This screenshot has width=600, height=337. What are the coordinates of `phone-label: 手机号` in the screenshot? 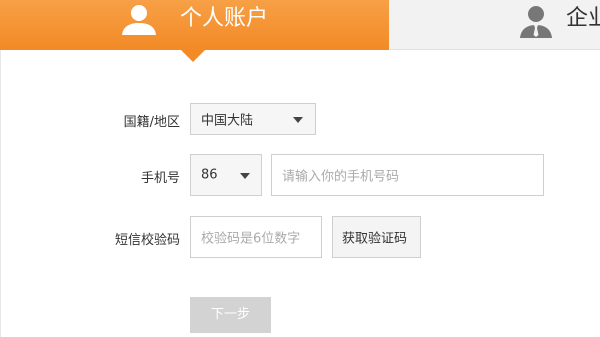 It's located at (160, 178).